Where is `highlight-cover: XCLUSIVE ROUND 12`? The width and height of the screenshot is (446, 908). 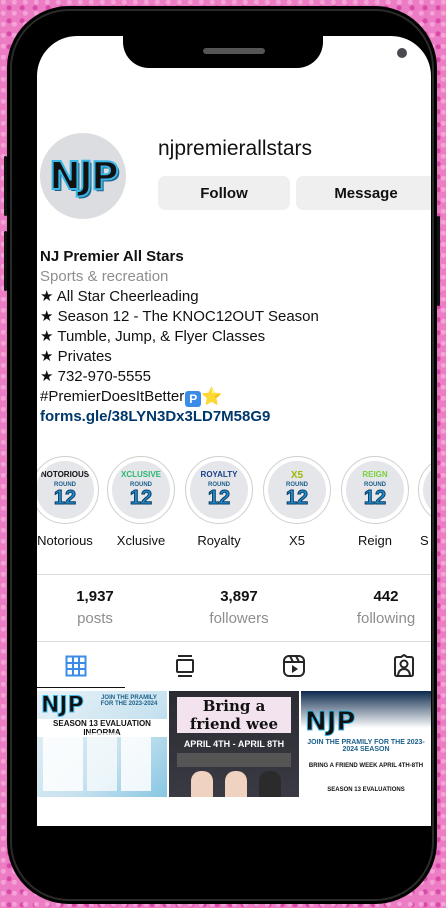
highlight-cover: XCLUSIVE ROUND 12 is located at coordinates (141, 490).